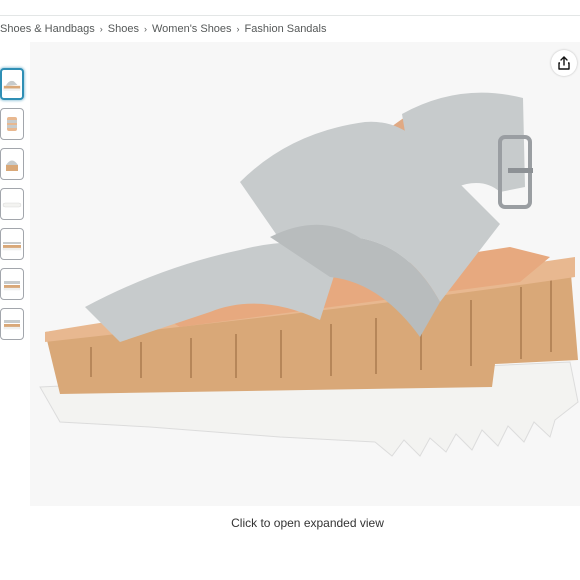 The height and width of the screenshot is (580, 580). I want to click on thumbnail-side-alt-view, so click(12, 244).